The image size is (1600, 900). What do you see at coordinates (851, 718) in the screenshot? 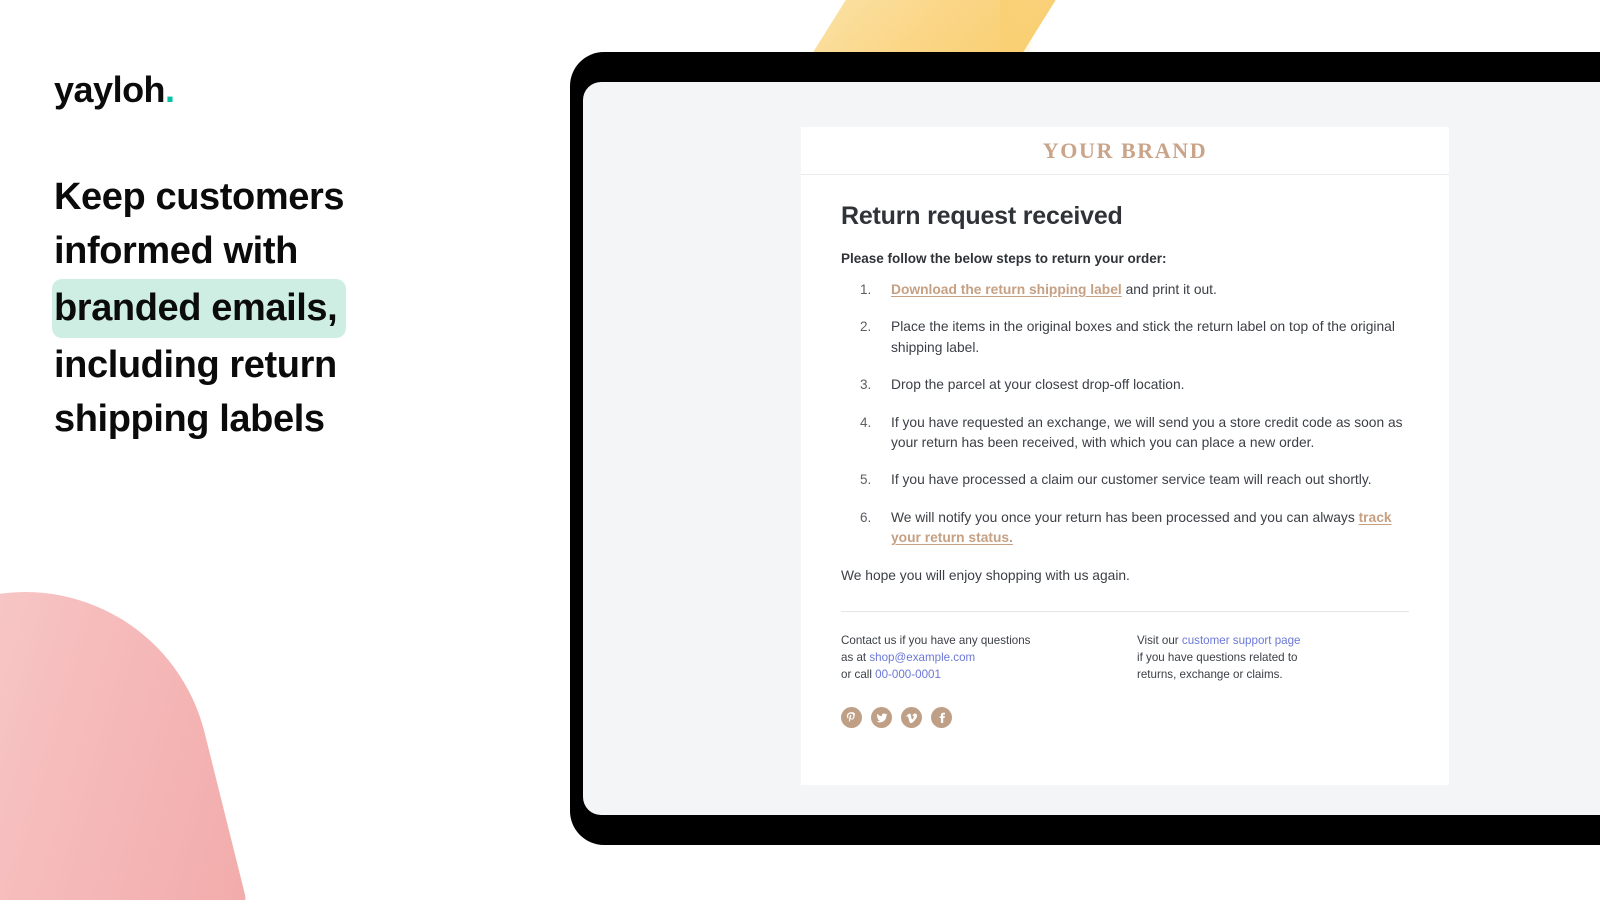
I see `pinterest-icon` at bounding box center [851, 718].